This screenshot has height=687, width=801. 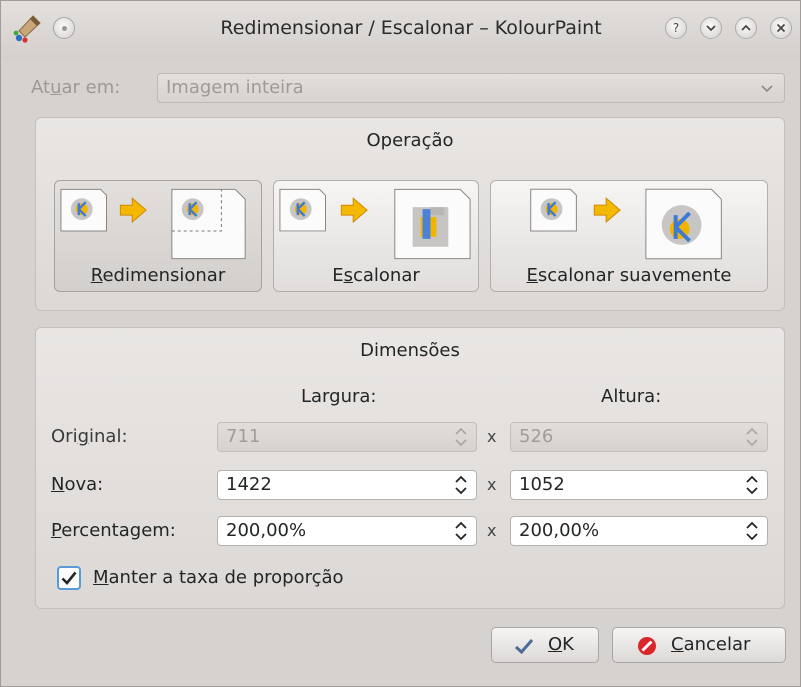 What do you see at coordinates (639, 531) in the screenshot?
I see `percent-height-spinbox: 200,00%` at bounding box center [639, 531].